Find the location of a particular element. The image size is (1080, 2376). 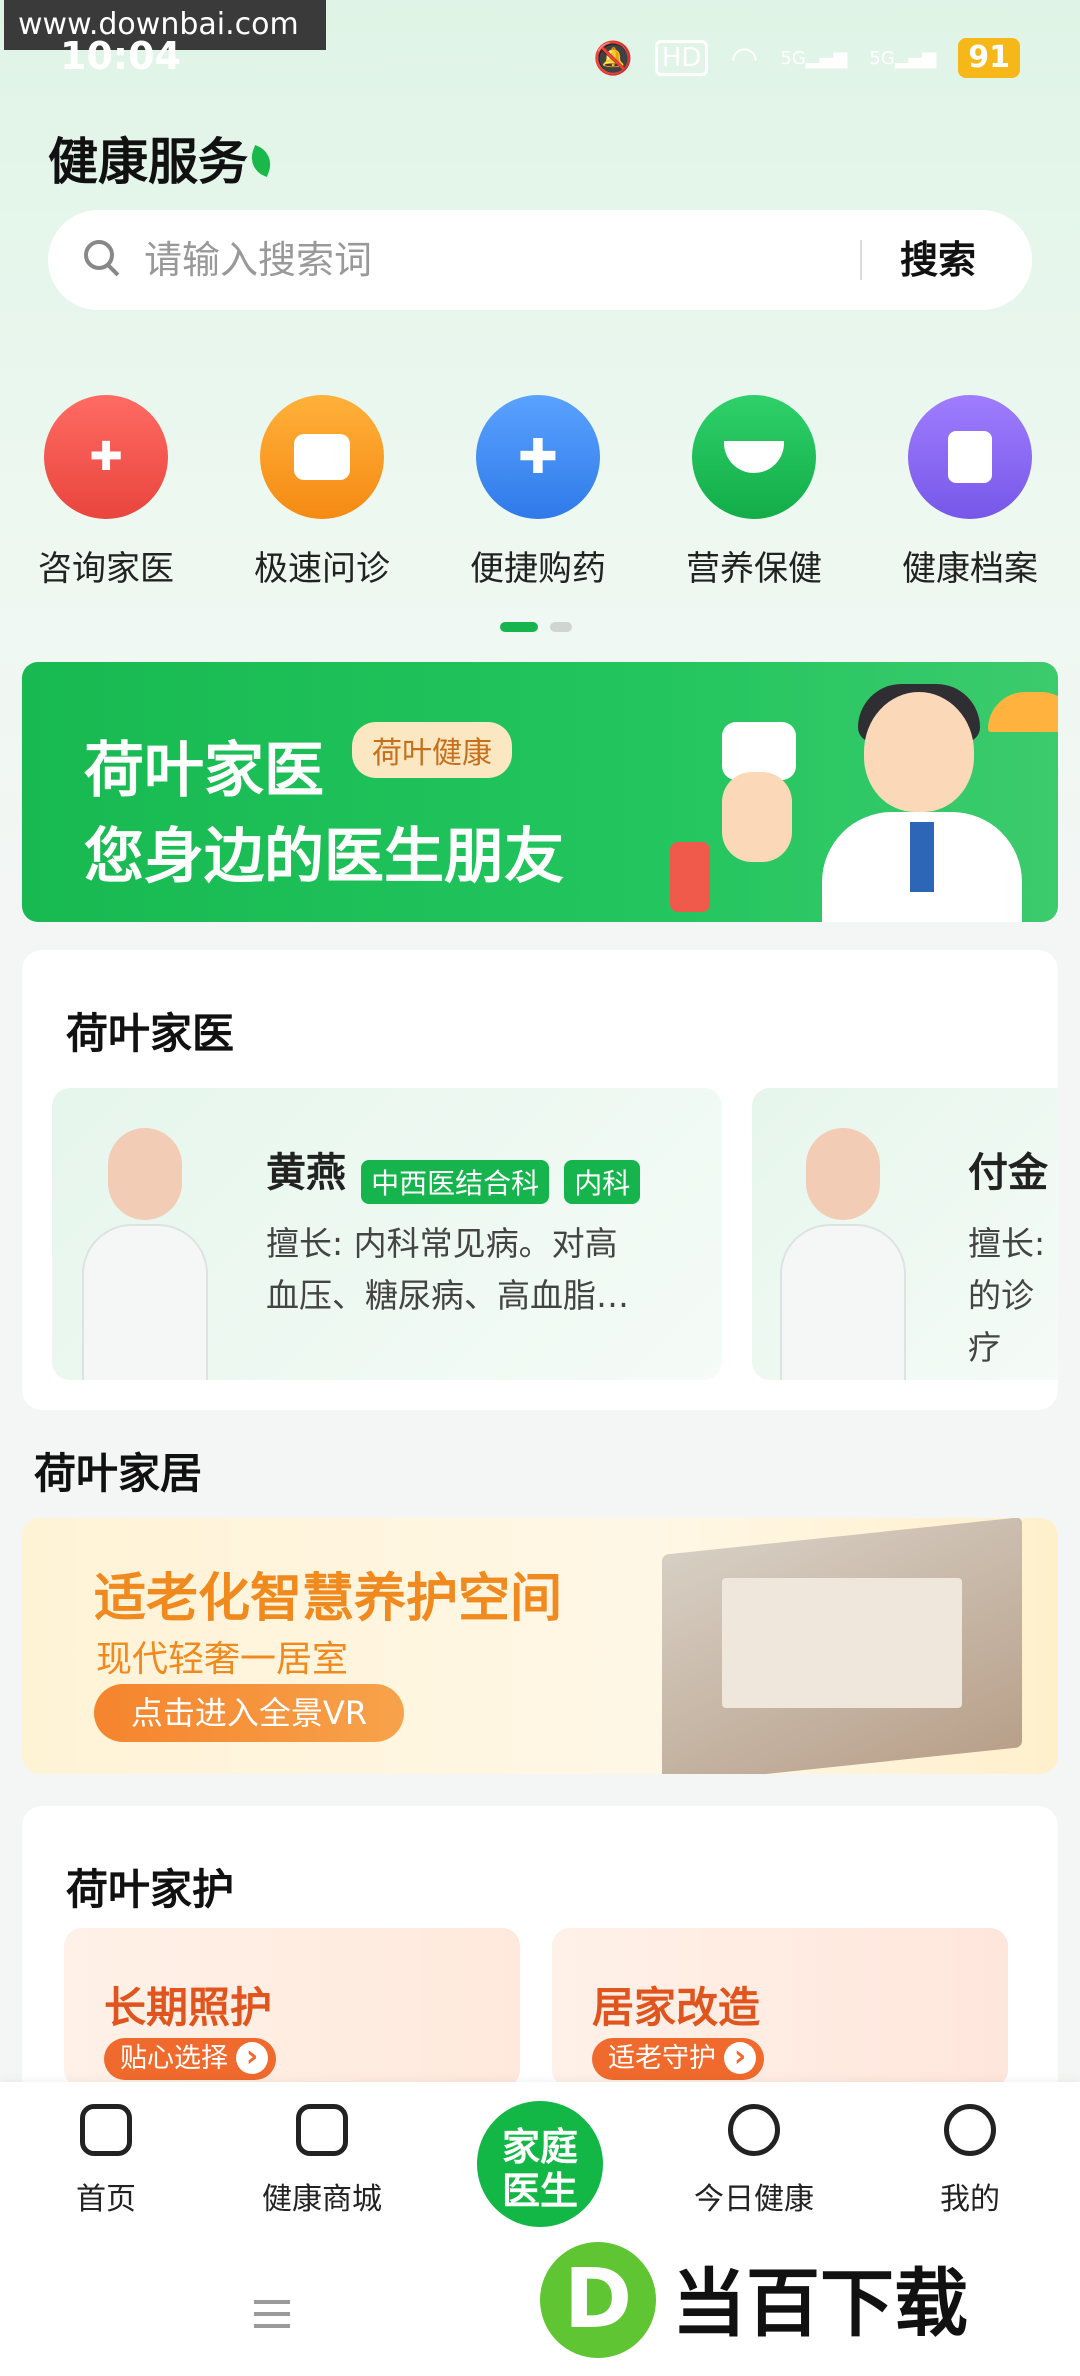

menu-icon is located at coordinates (272, 2302).